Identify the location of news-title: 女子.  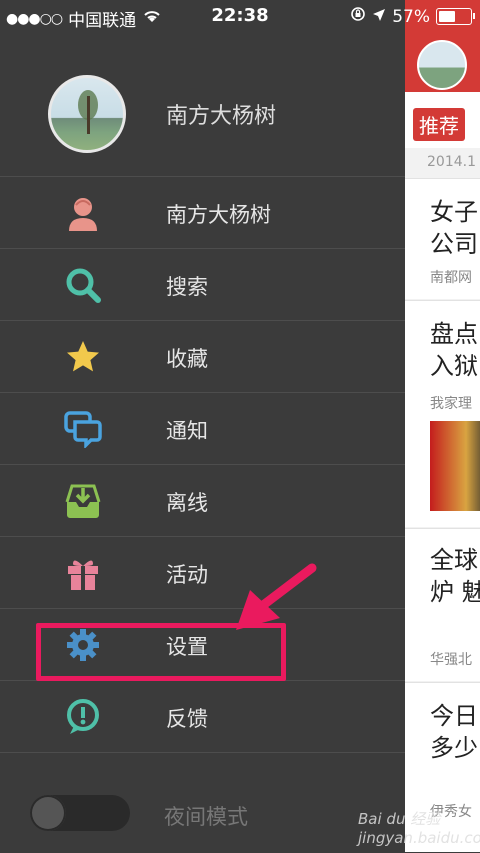
(454, 212).